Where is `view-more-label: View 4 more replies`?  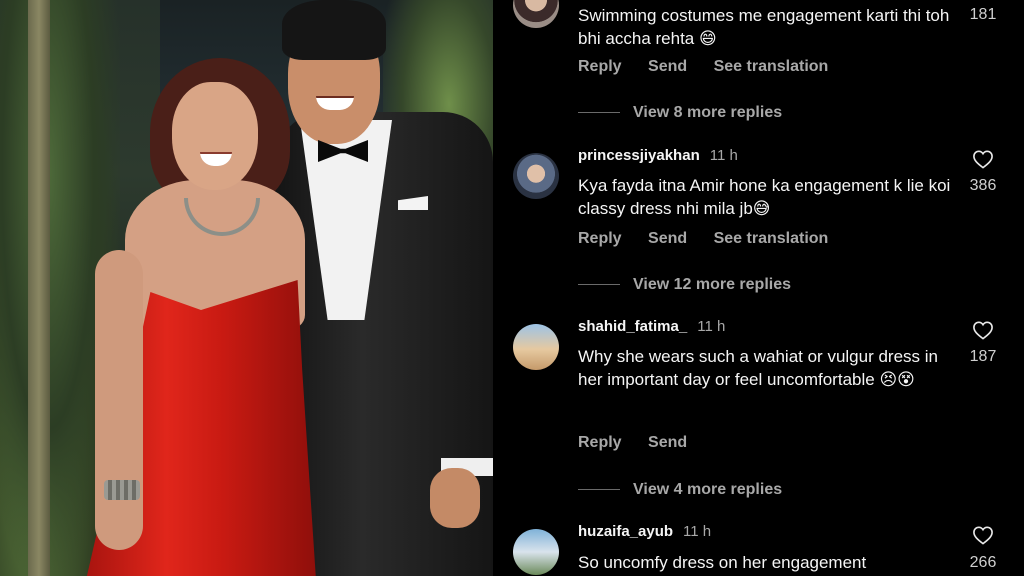 view-more-label: View 4 more replies is located at coordinates (707, 489).